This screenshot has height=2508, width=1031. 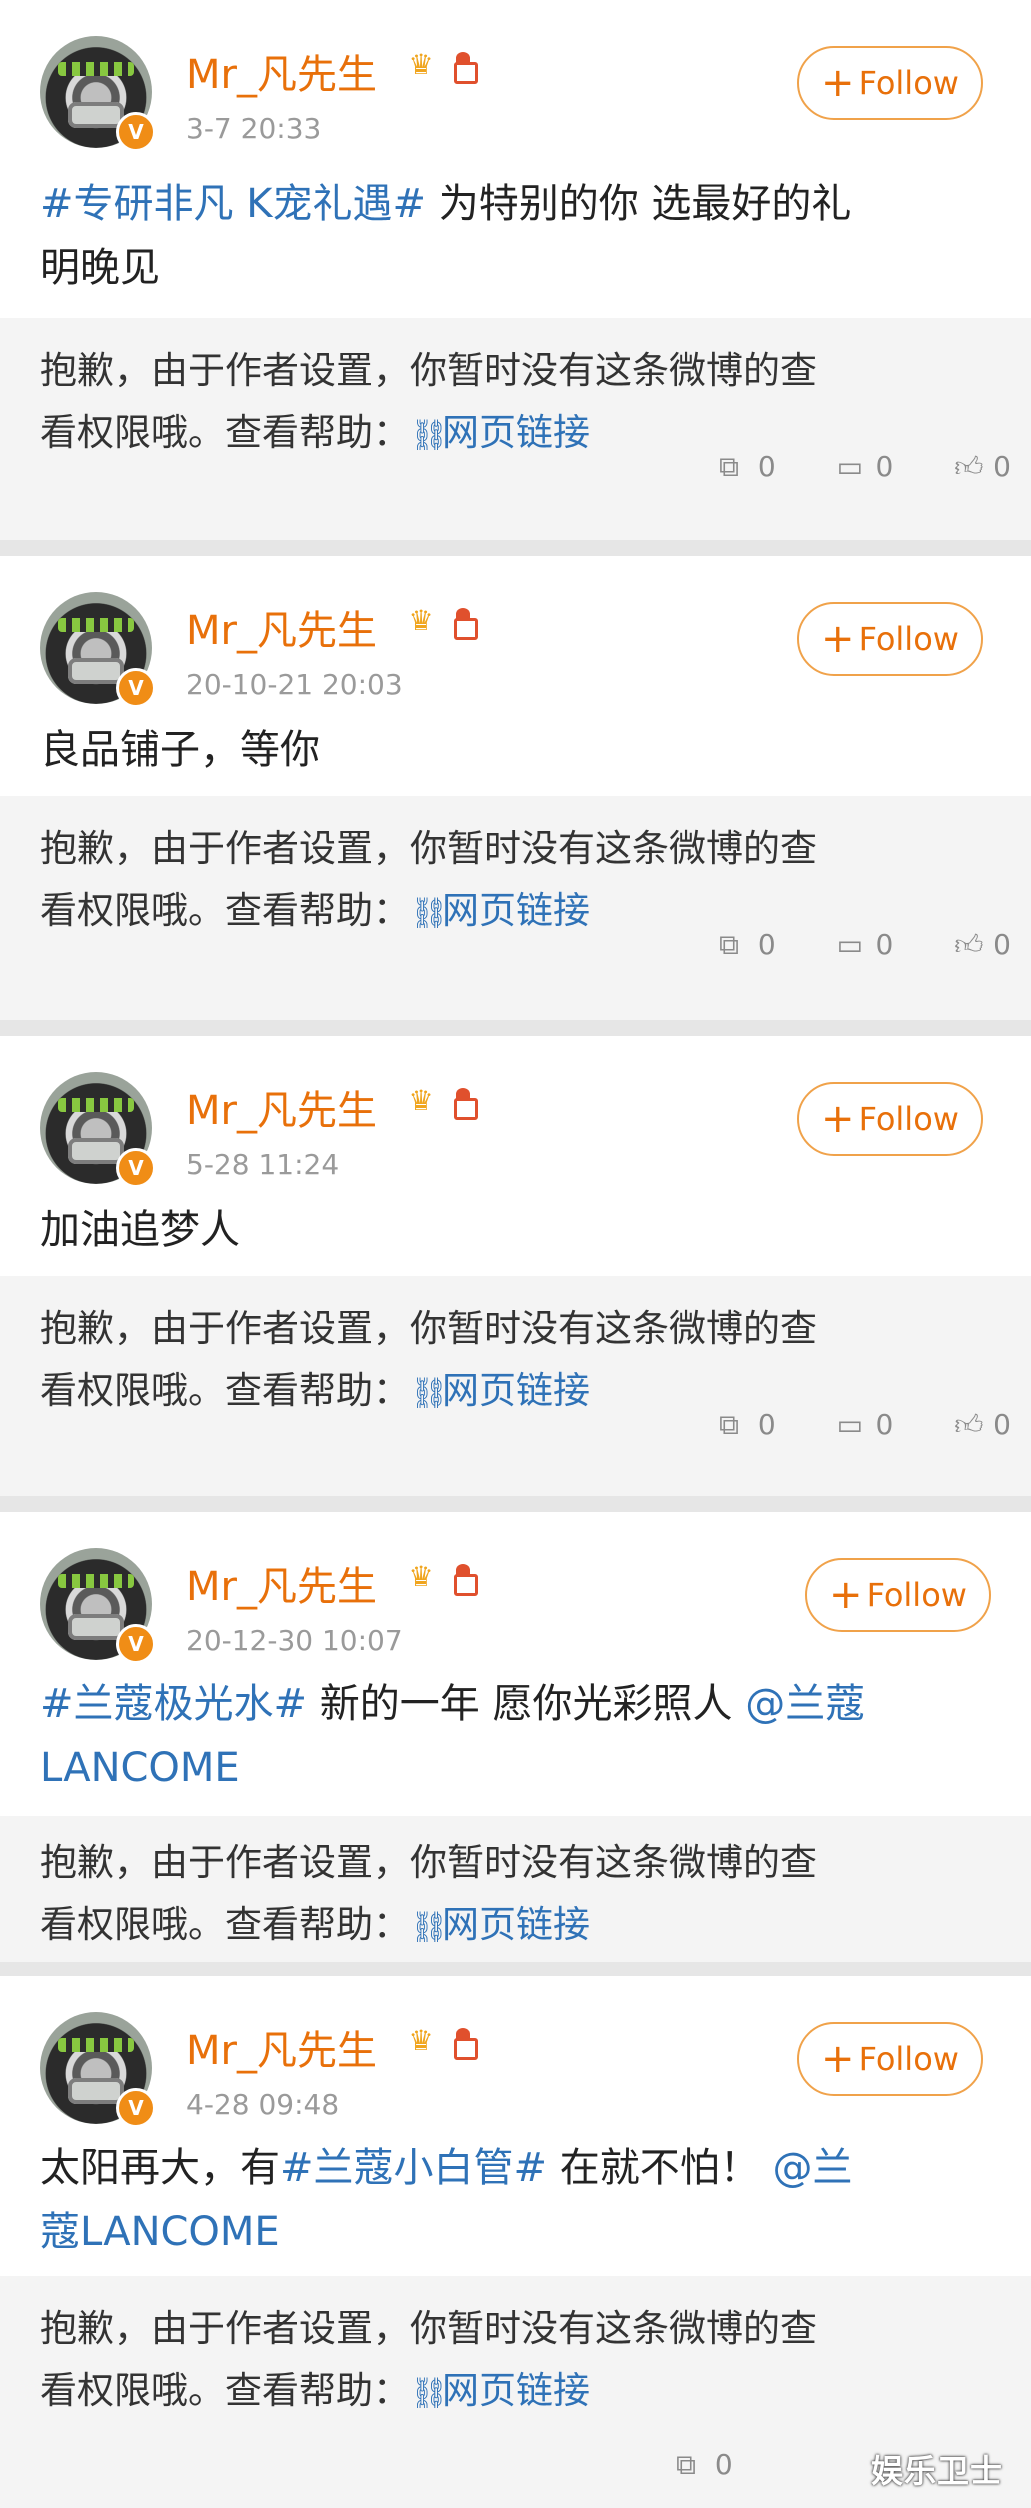 I want to click on content-line: #兰蔻极光水# 新的一年 愿你光彩照人 @兰蔻, so click(x=452, y=1704).